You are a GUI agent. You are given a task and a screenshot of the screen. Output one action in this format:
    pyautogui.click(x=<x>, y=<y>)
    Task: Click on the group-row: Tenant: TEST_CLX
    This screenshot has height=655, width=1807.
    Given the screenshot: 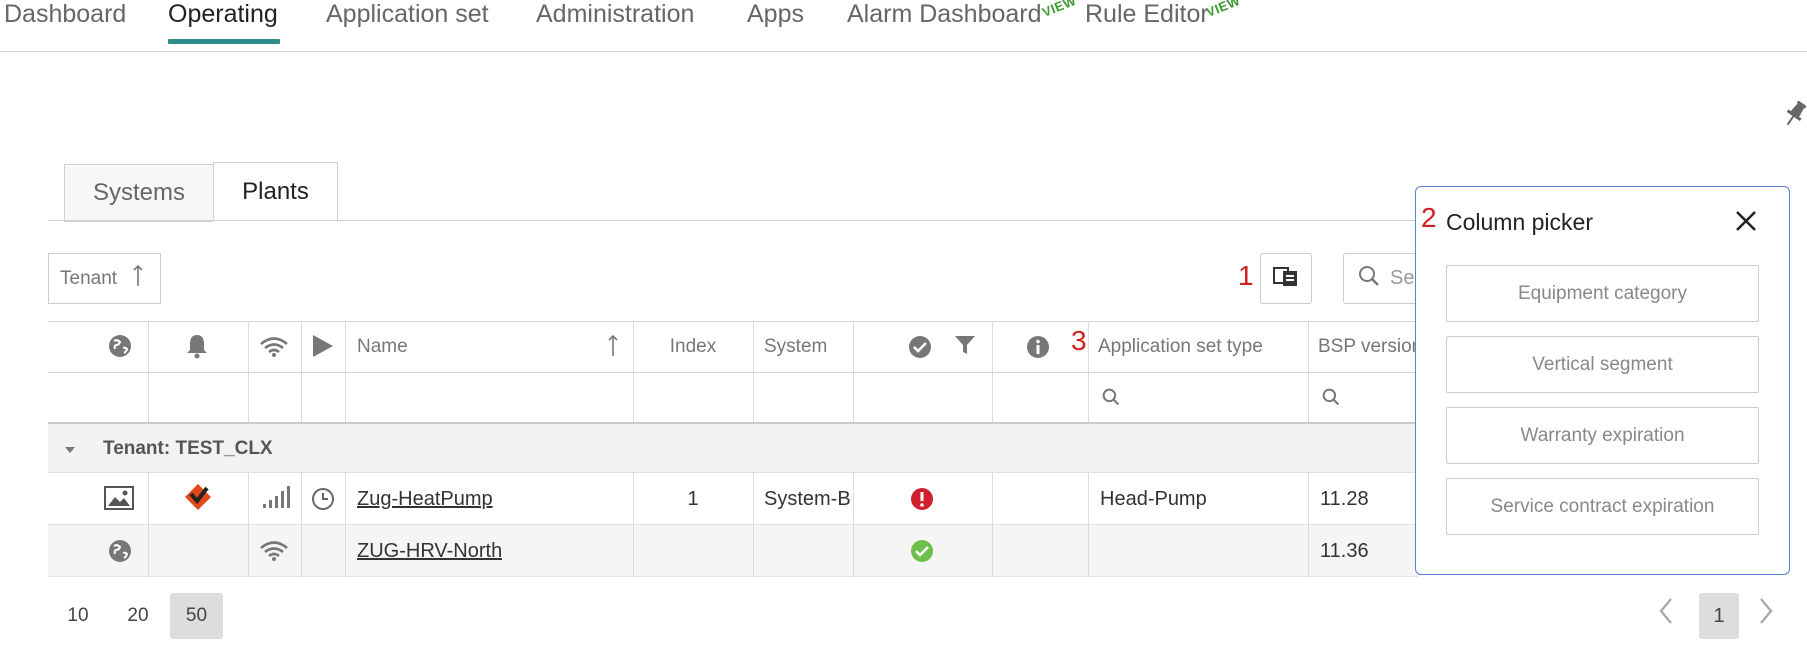 What is the action you would take?
    pyautogui.click(x=733, y=448)
    